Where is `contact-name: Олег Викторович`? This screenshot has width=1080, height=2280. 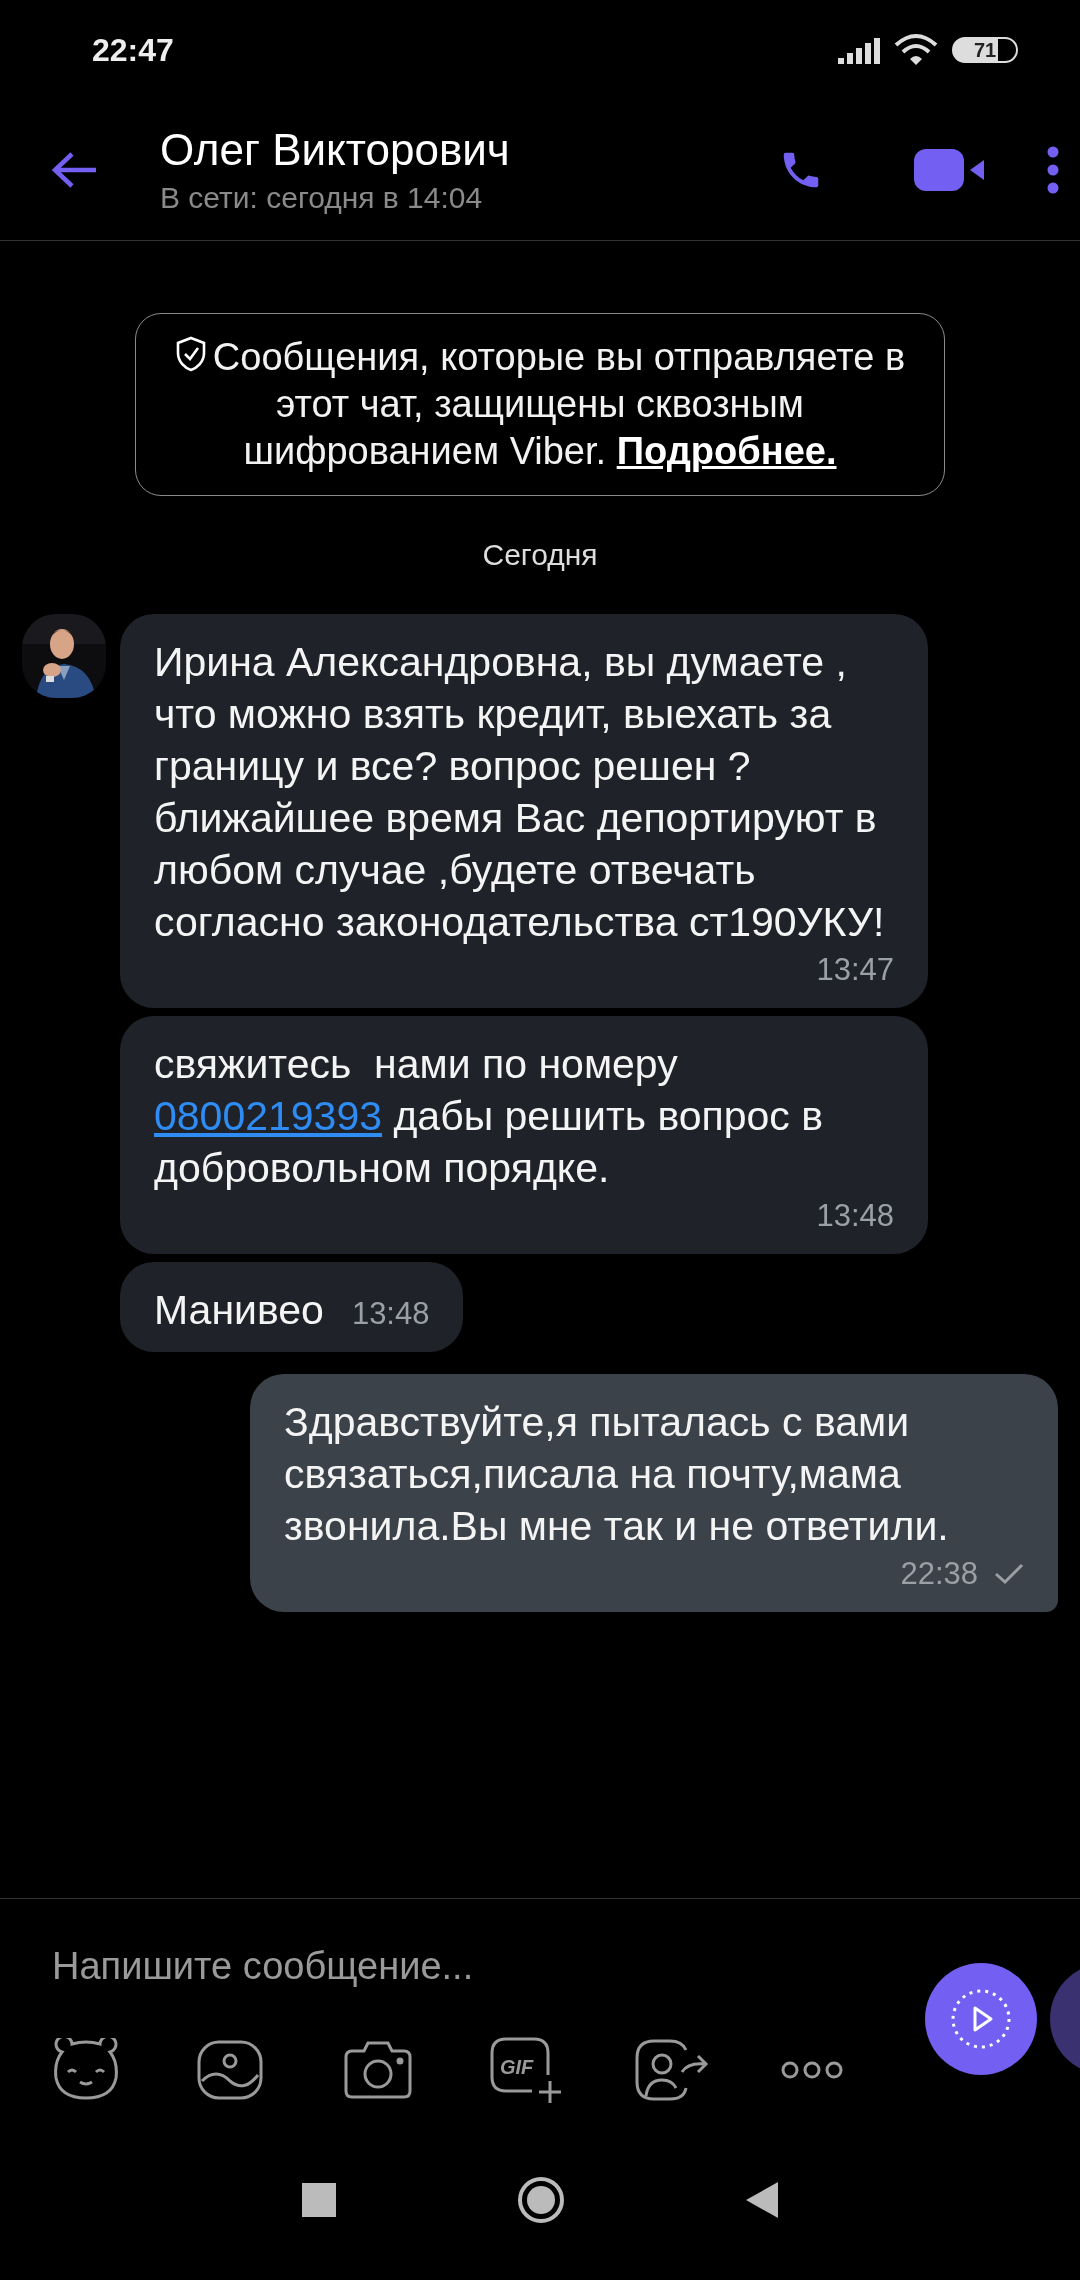 contact-name: Олег Викторович is located at coordinates (335, 150).